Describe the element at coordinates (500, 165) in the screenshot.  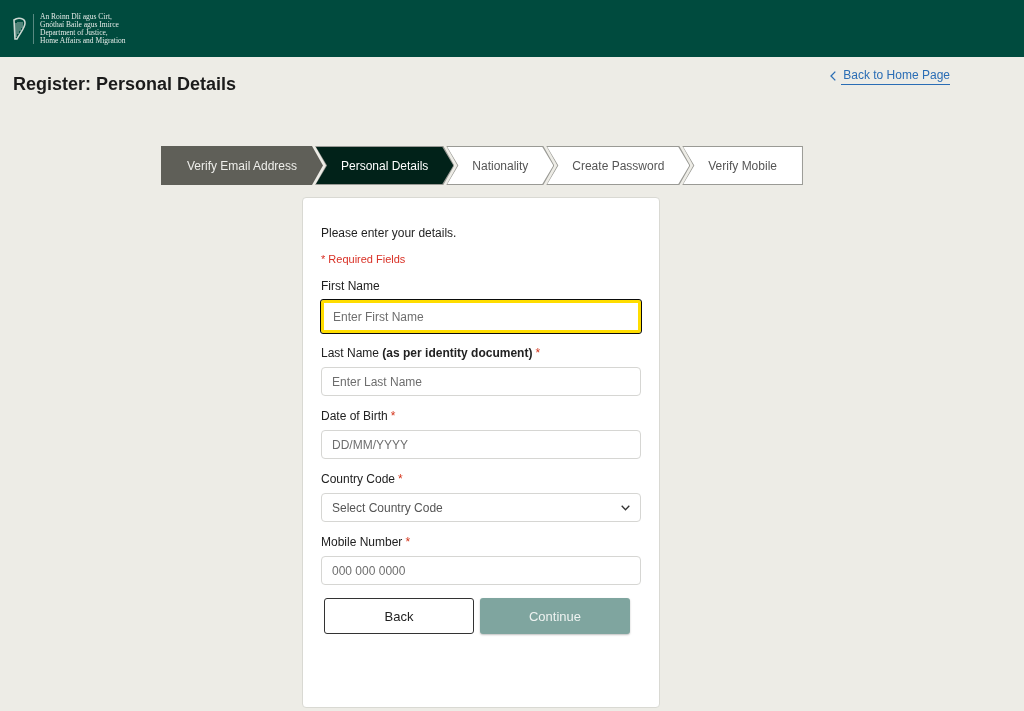
I see `progress-step: Nationality` at that location.